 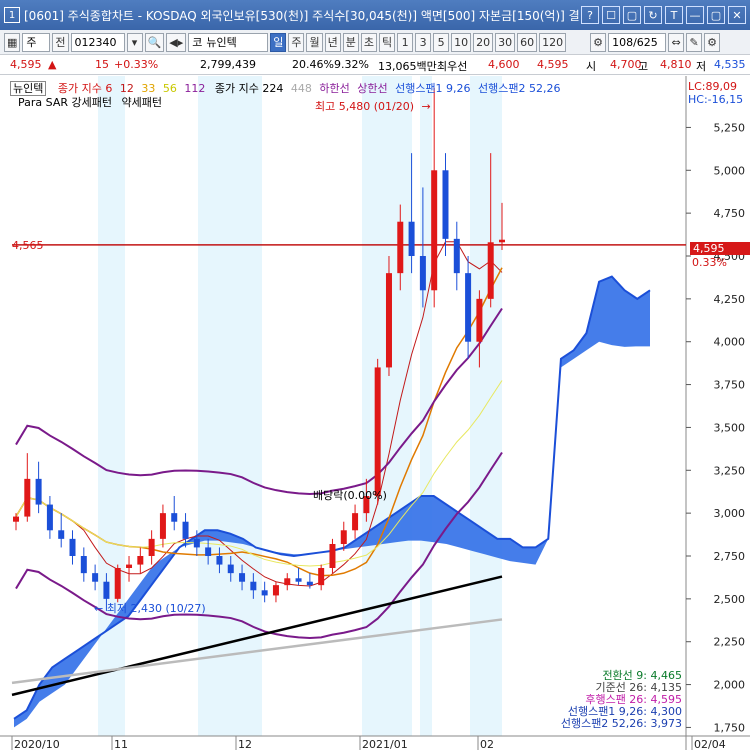 What do you see at coordinates (221, 42) in the screenshot?
I see `stock-name: 뉴인텍` at bounding box center [221, 42].